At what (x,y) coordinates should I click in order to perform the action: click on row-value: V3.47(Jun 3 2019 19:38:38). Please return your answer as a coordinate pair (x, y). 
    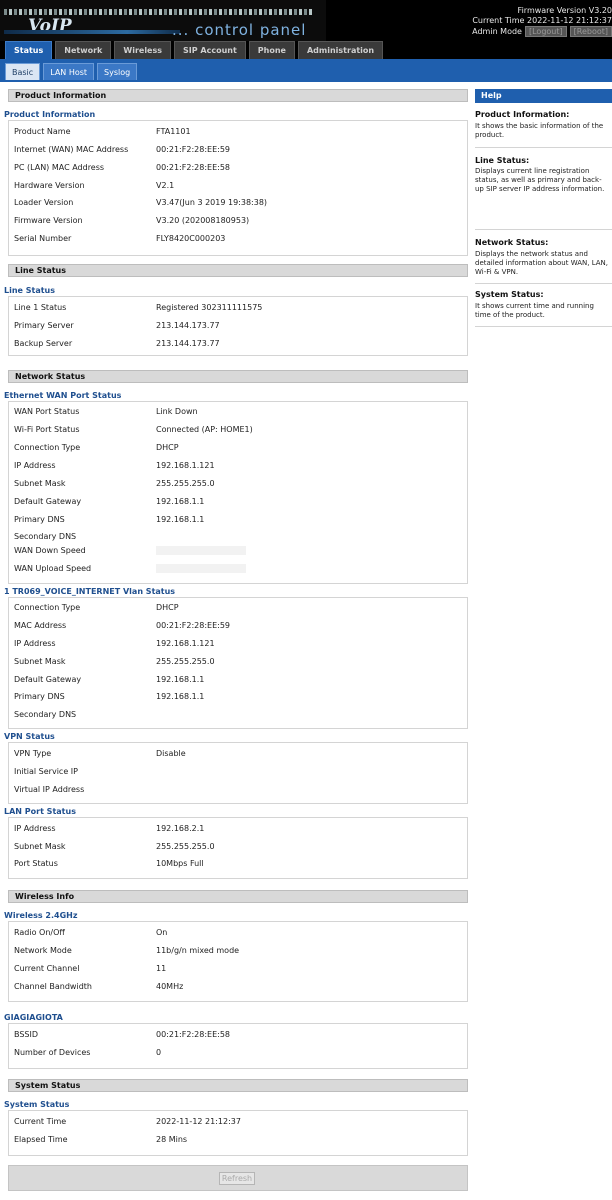
    Looking at the image, I should click on (212, 202).